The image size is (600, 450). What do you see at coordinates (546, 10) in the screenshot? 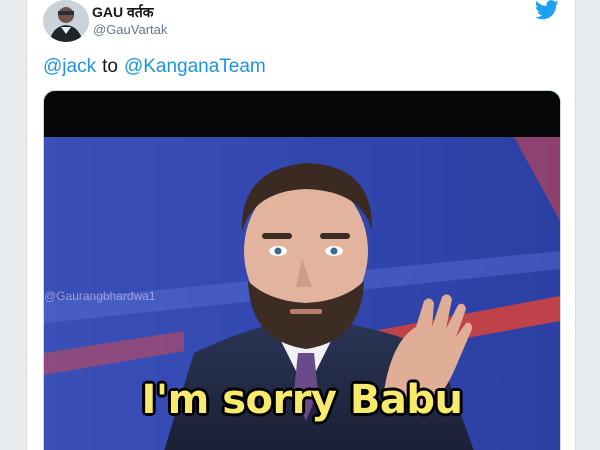
I see `twitter-bird-icon` at bounding box center [546, 10].